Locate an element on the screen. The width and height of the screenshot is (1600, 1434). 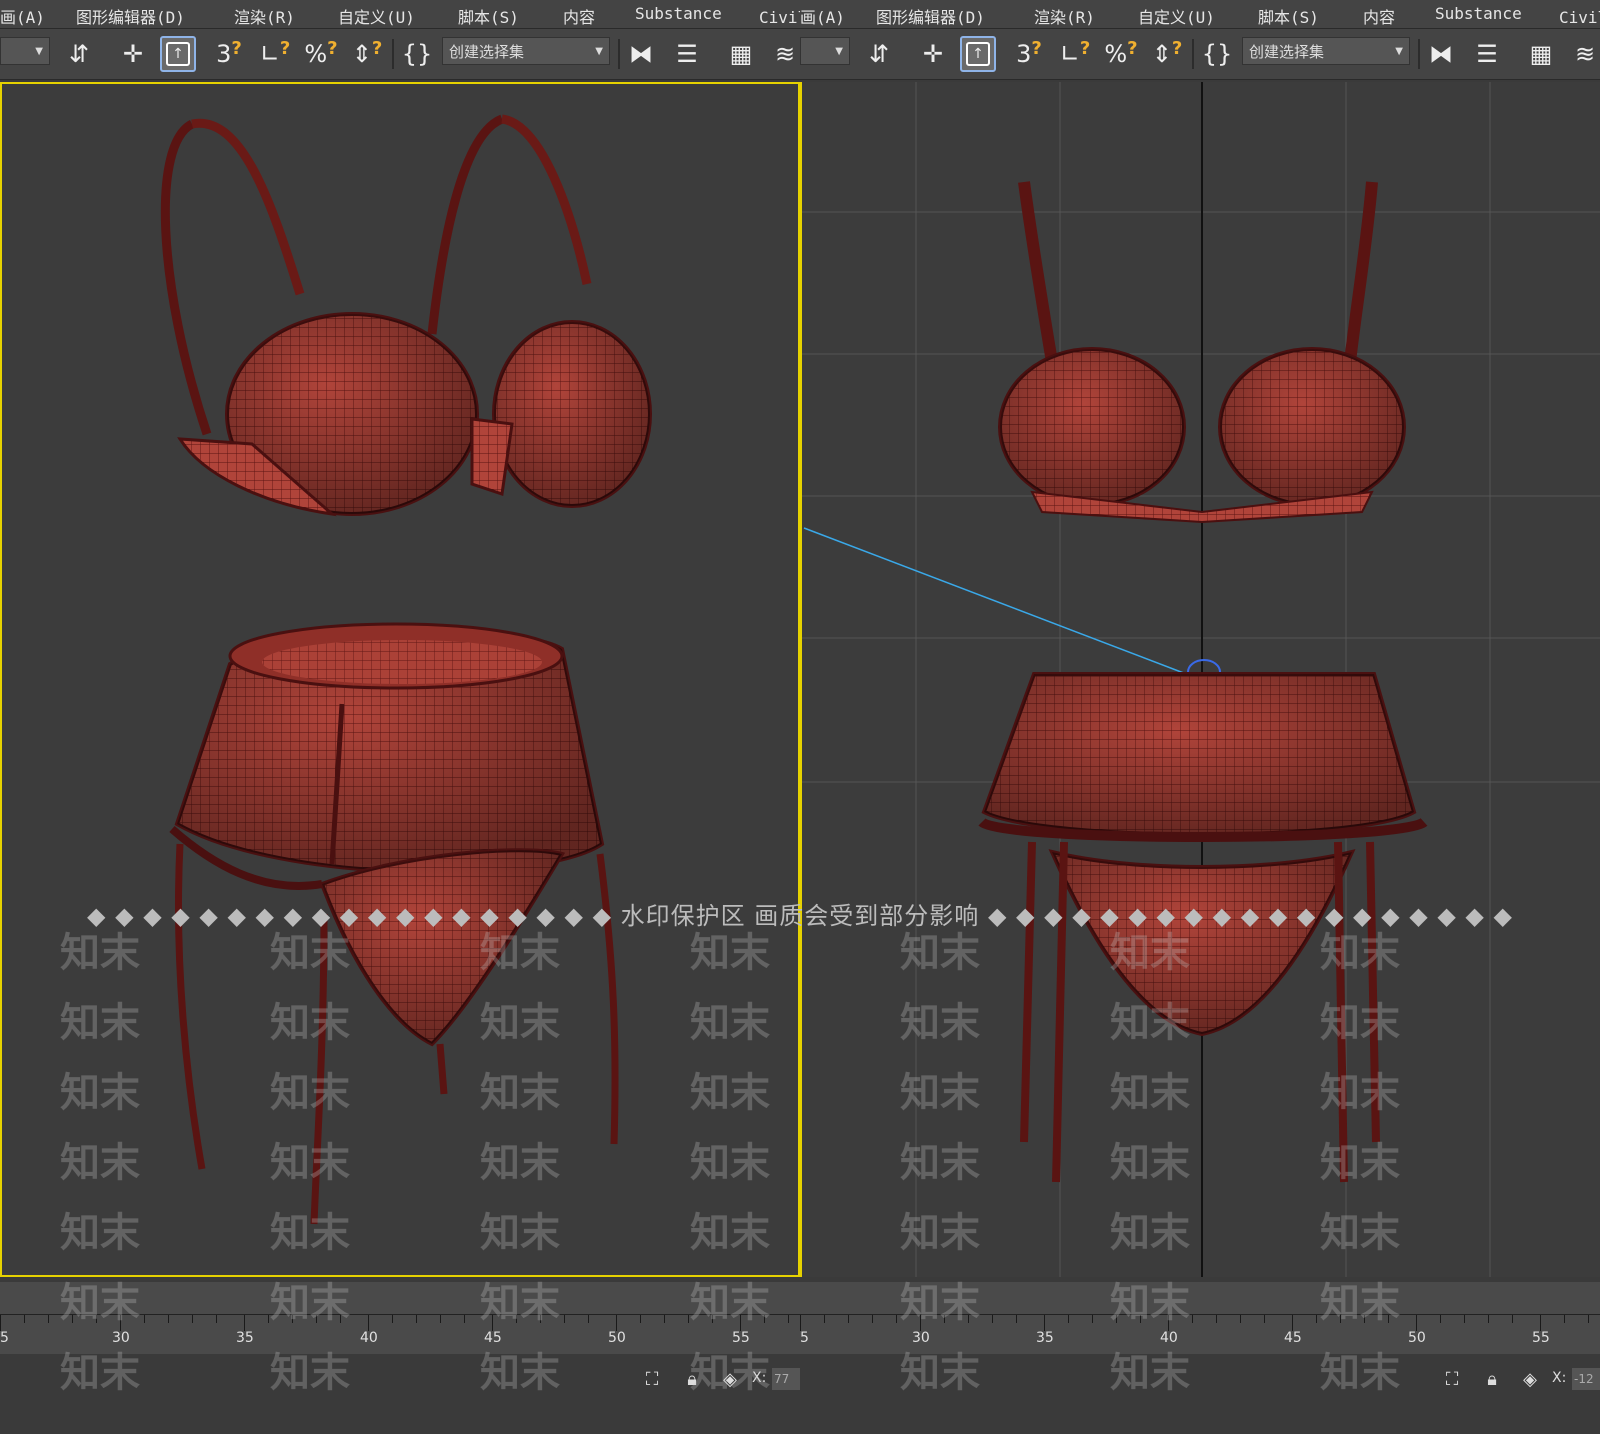
pivot-line is located at coordinates (1003, 604).